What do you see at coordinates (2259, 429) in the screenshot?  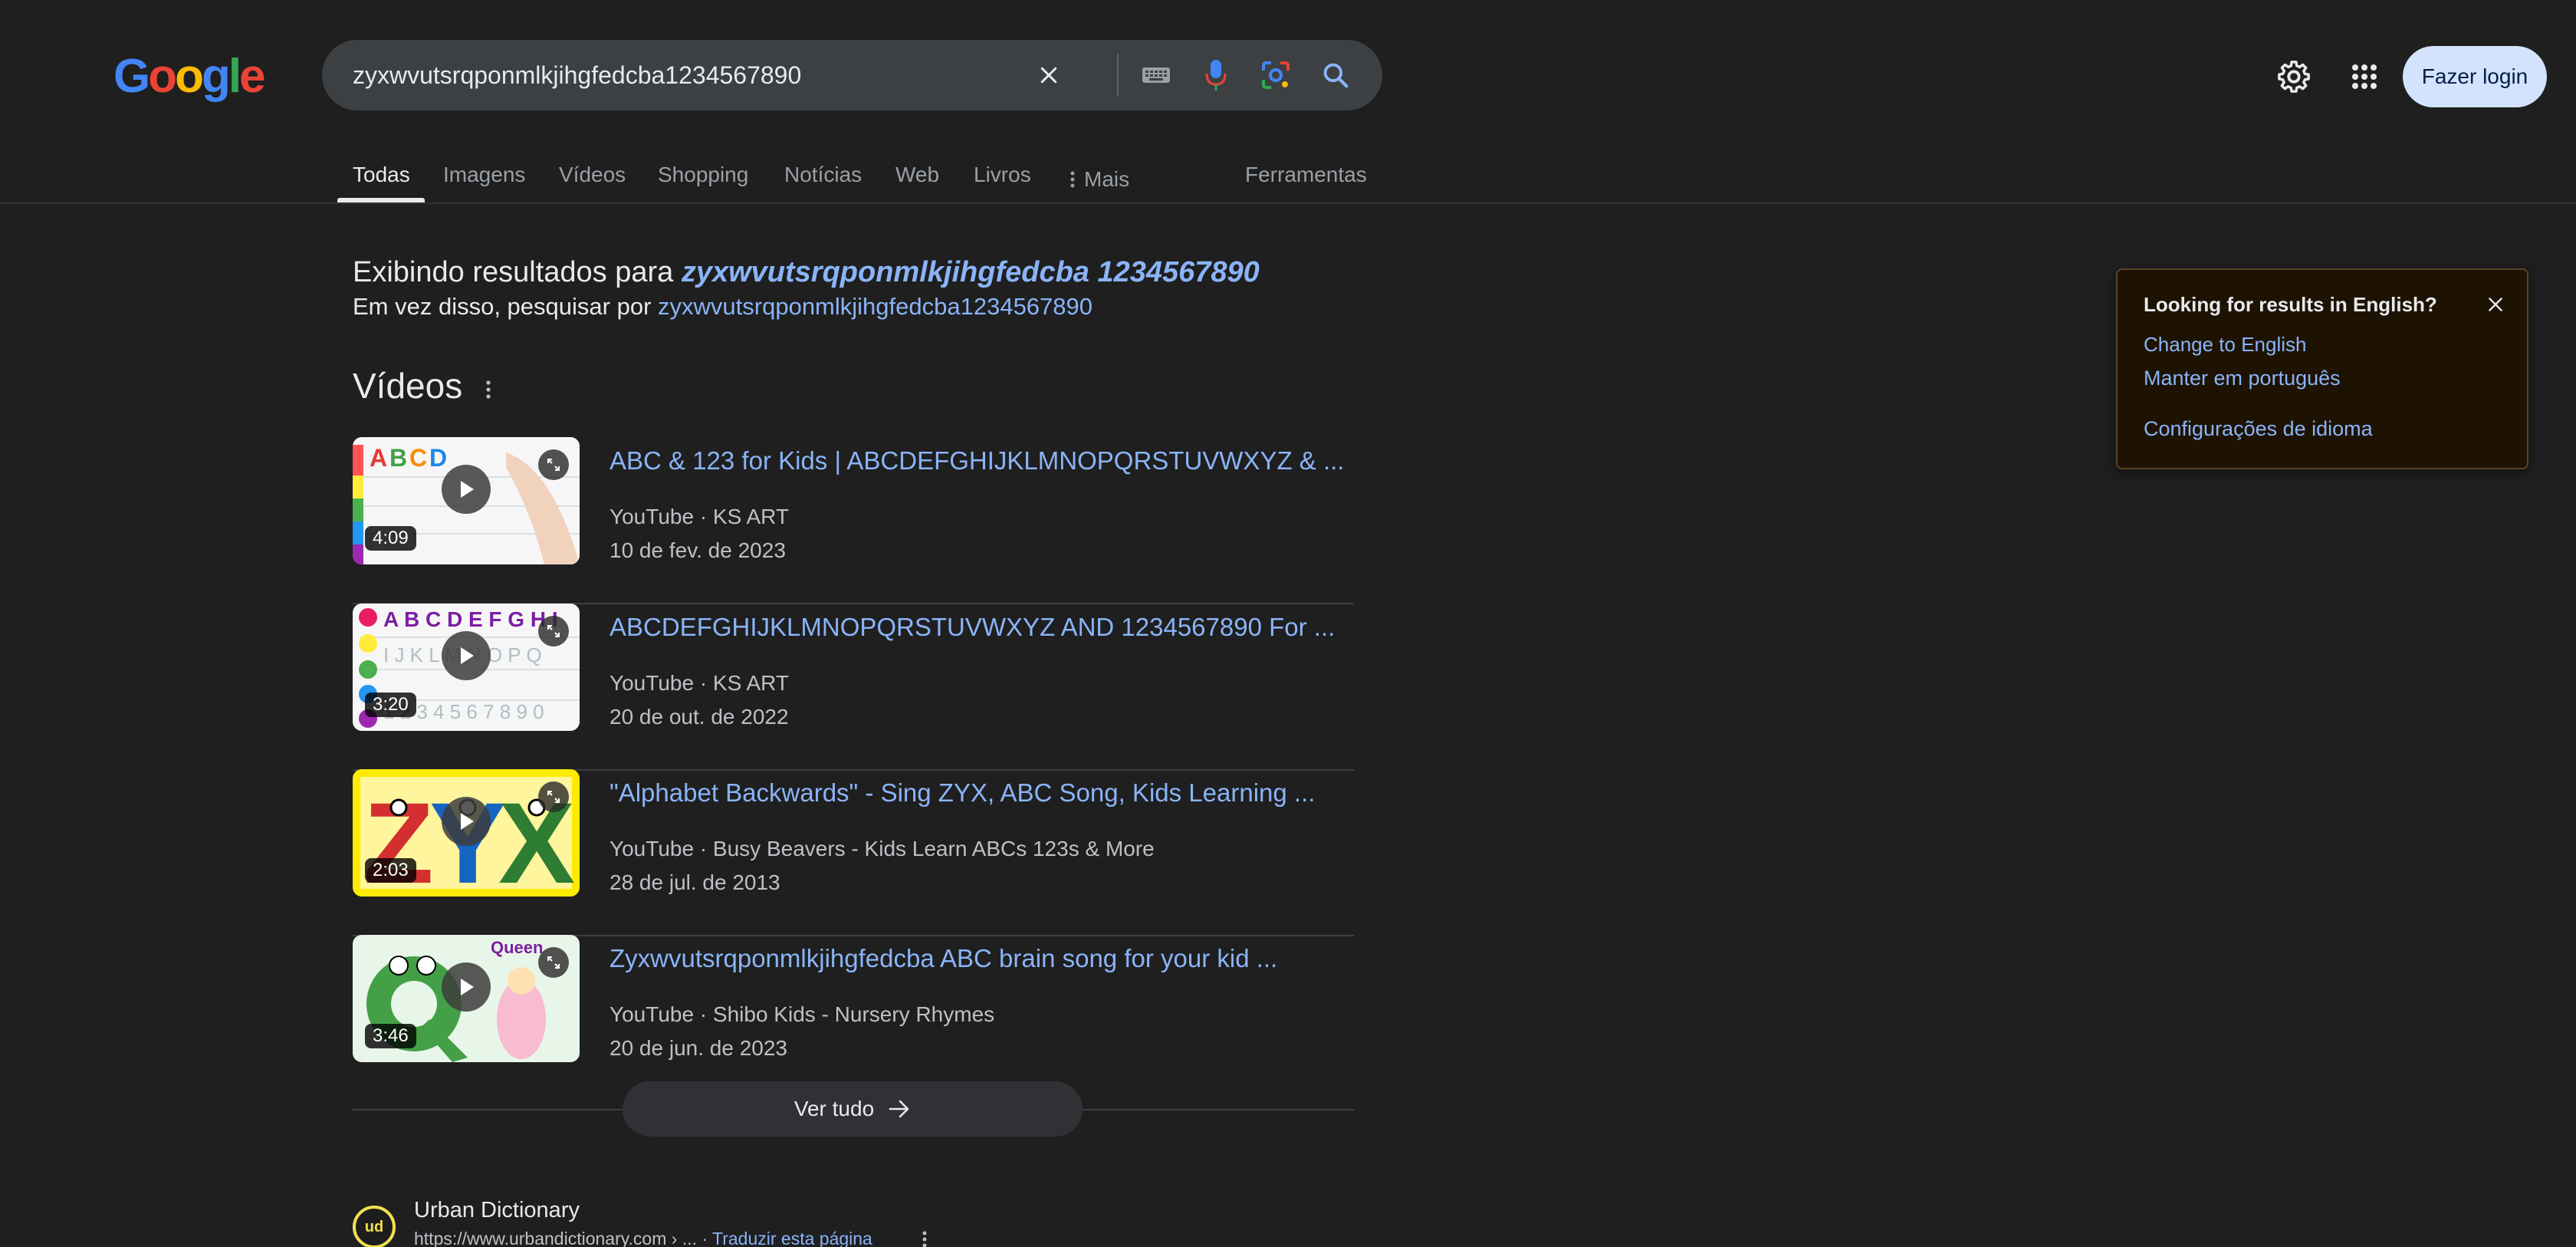 I see `language-settings-link: Configurações de idioma` at bounding box center [2259, 429].